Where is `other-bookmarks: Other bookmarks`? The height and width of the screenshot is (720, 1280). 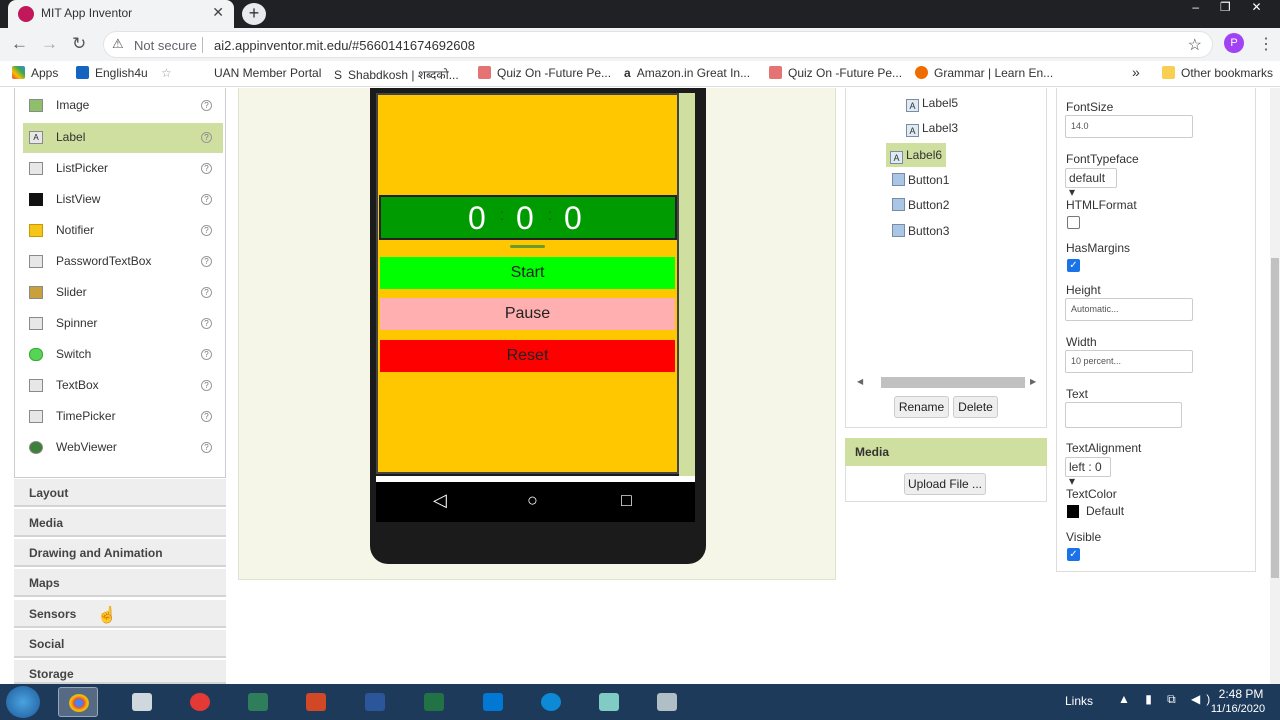
other-bookmarks: Other bookmarks is located at coordinates (1217, 73).